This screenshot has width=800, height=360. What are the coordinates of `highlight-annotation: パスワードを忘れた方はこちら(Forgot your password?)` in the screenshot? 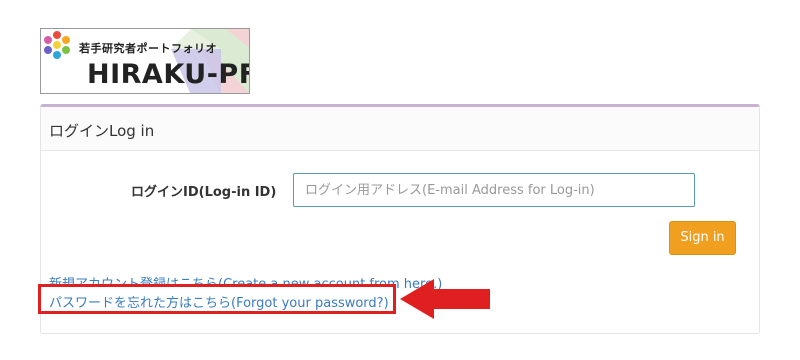 It's located at (217, 299).